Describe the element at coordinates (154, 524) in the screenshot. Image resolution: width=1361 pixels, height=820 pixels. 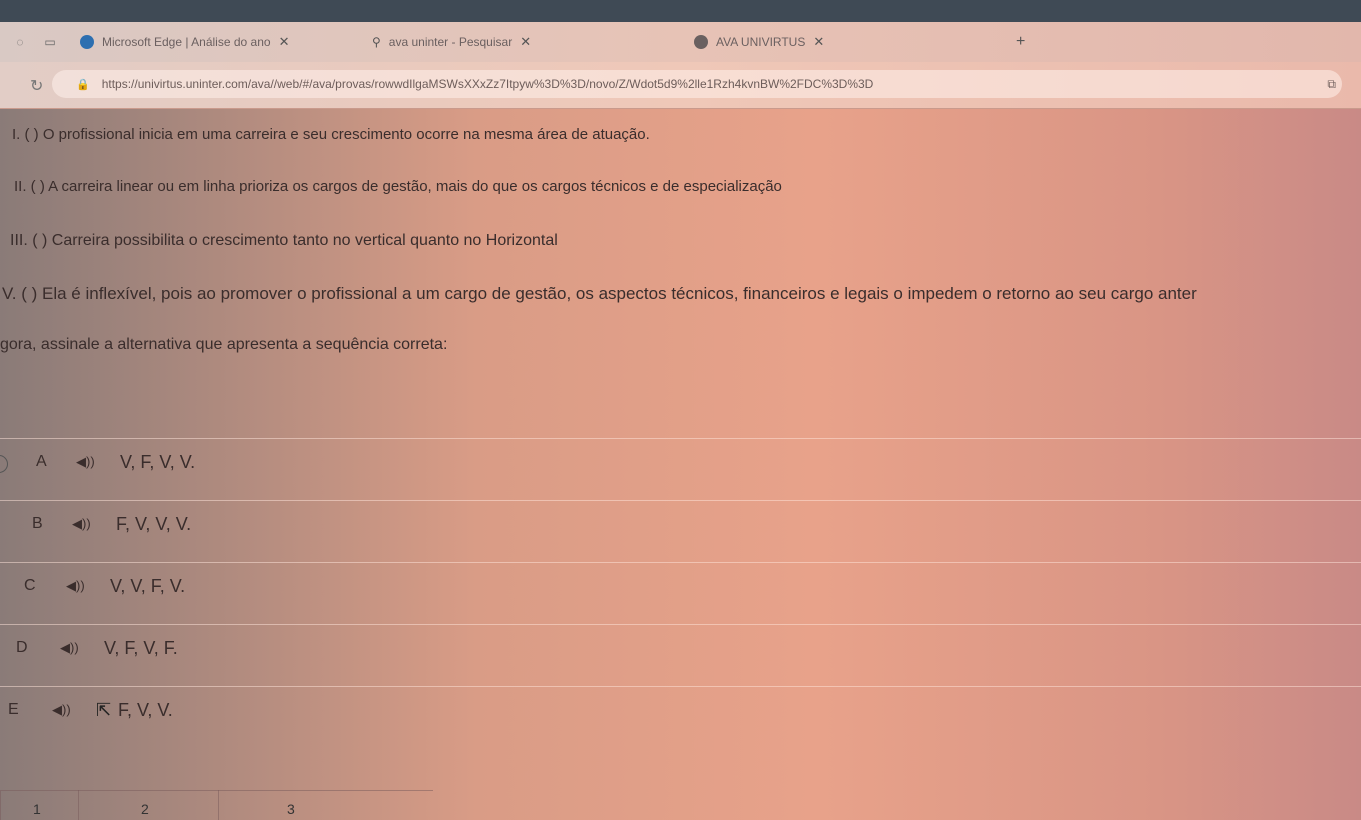
I see `option-text: F, V, V, V.` at that location.